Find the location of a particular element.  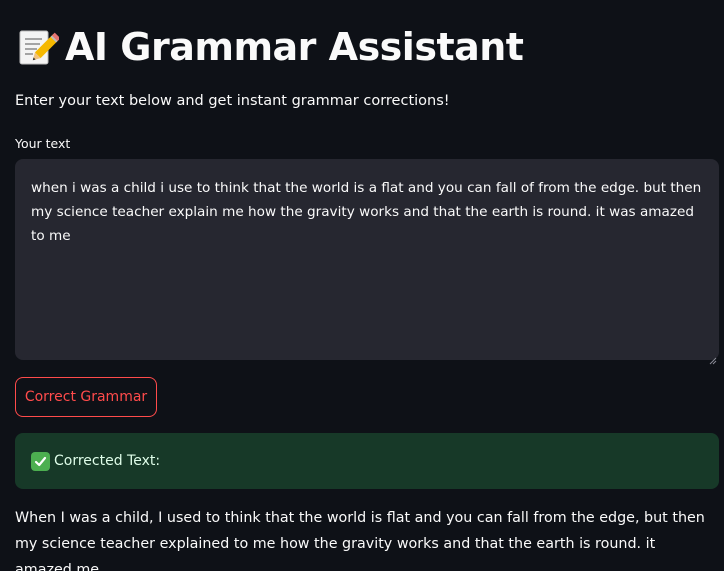

title-text: AI Grammar Assistant is located at coordinates (294, 47).